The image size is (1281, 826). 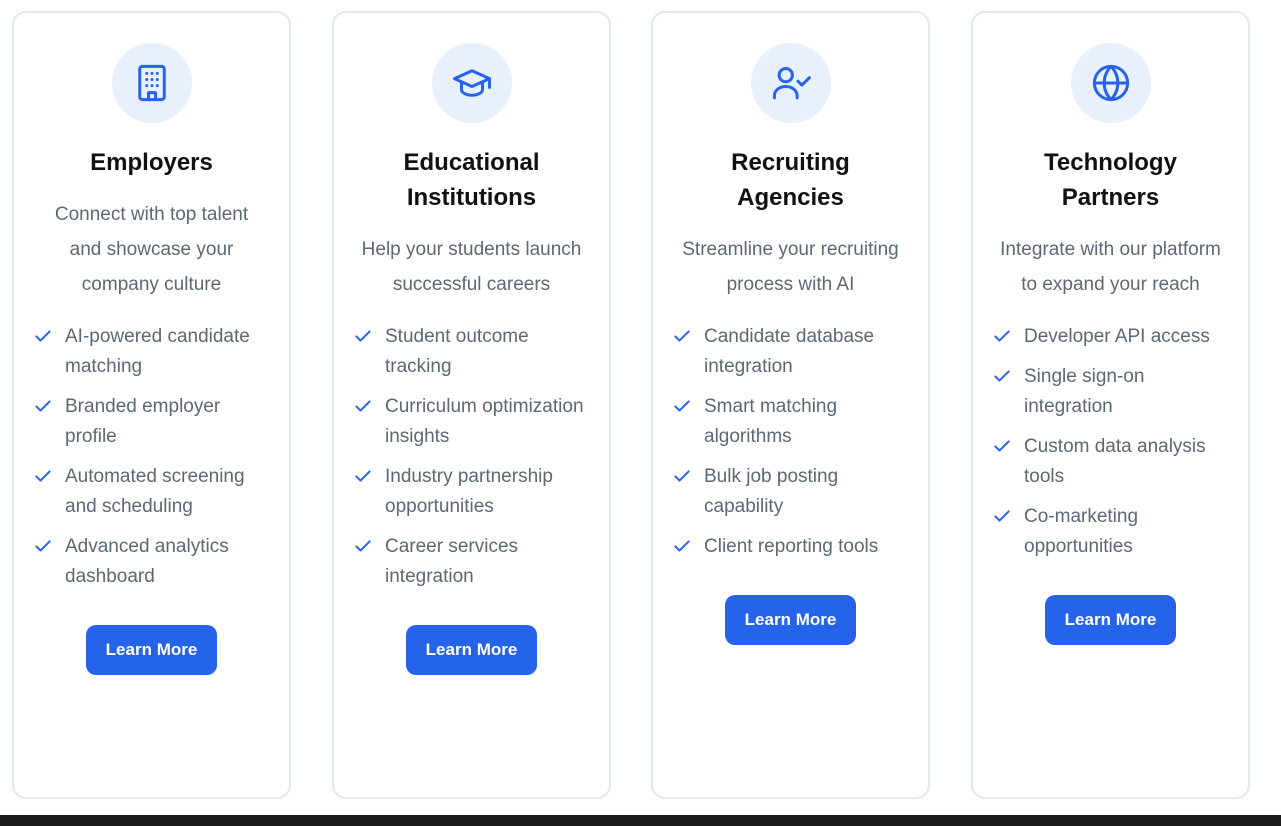 I want to click on feature-item: AI-powered candidate matching, so click(x=153, y=352).